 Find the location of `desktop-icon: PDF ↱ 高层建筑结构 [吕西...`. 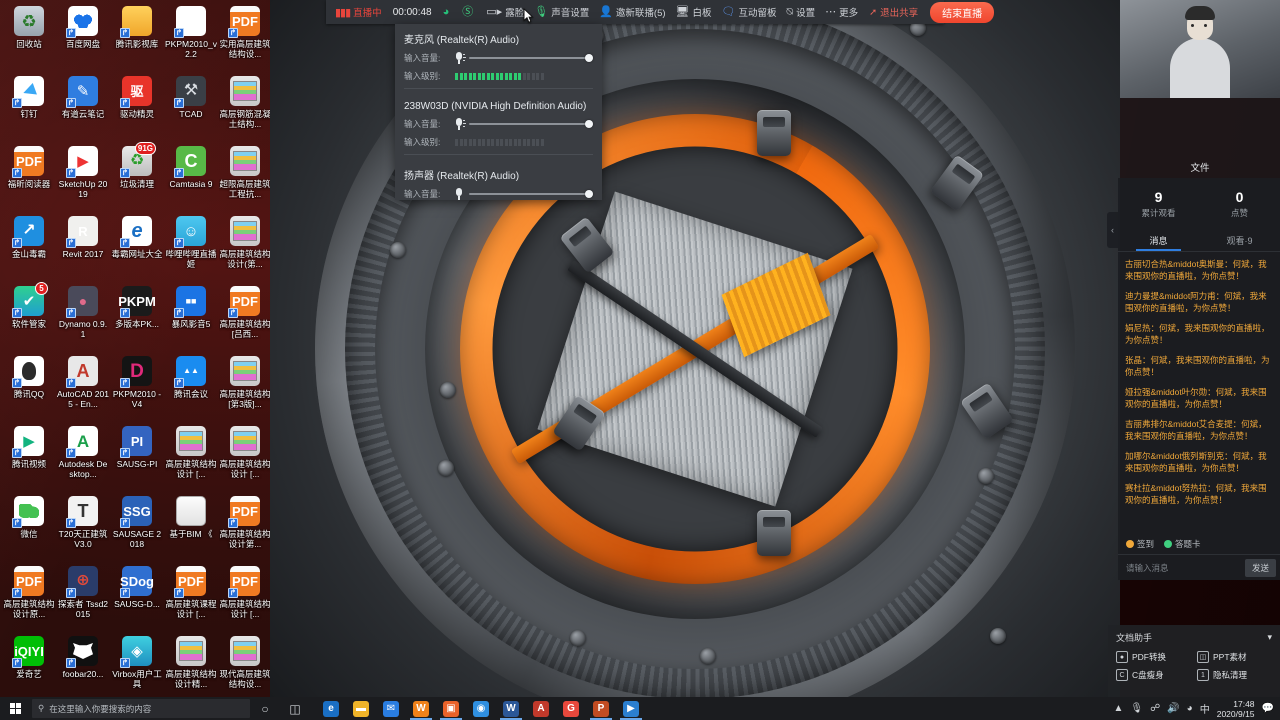

desktop-icon: PDF ↱ 高层建筑结构 [吕西... is located at coordinates (245, 317).